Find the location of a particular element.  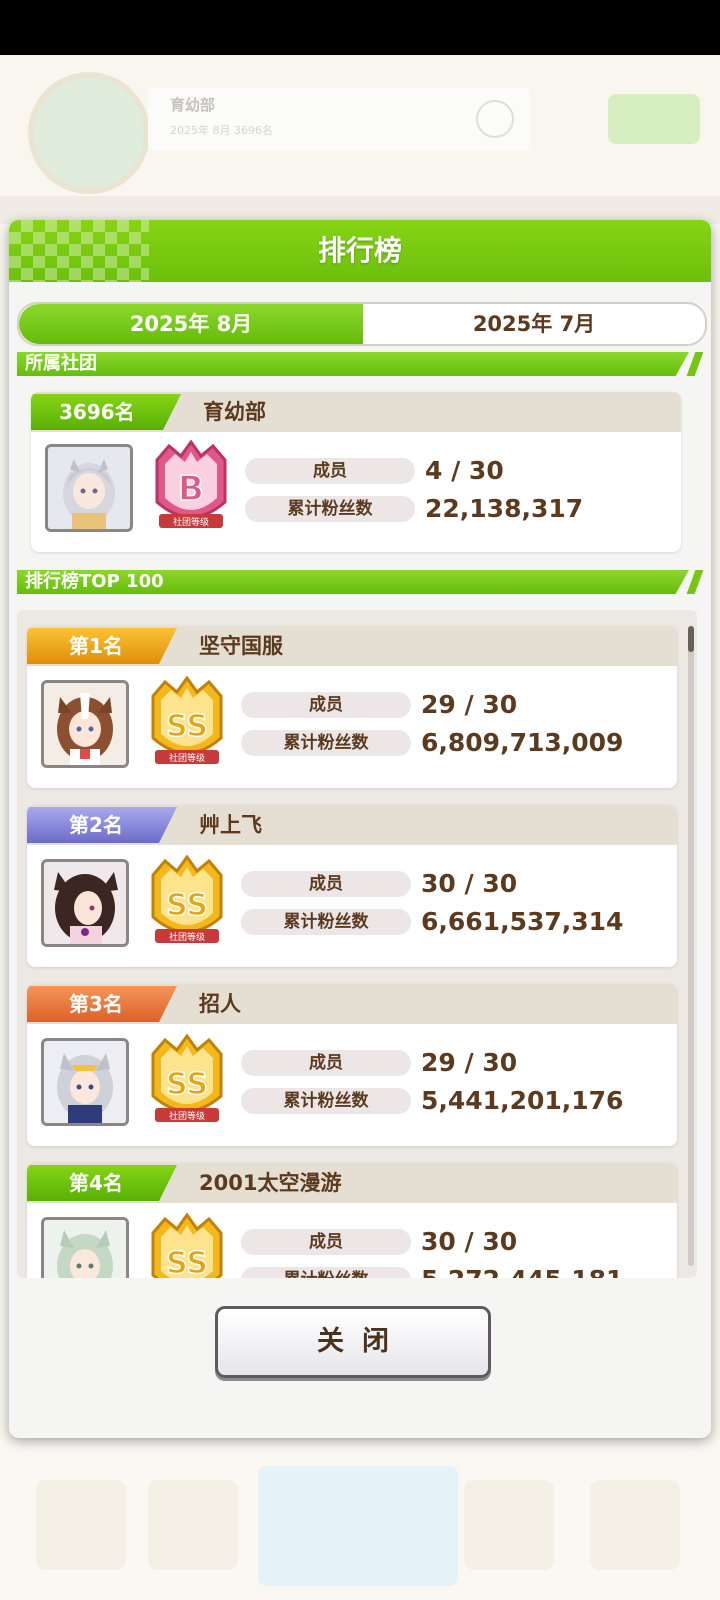

dialog-title: 排行榜 is located at coordinates (359, 250).